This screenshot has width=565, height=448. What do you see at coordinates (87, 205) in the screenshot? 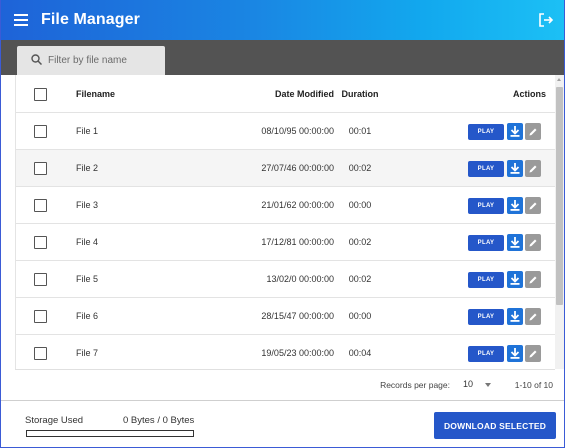
I see `file-name: File 3` at bounding box center [87, 205].